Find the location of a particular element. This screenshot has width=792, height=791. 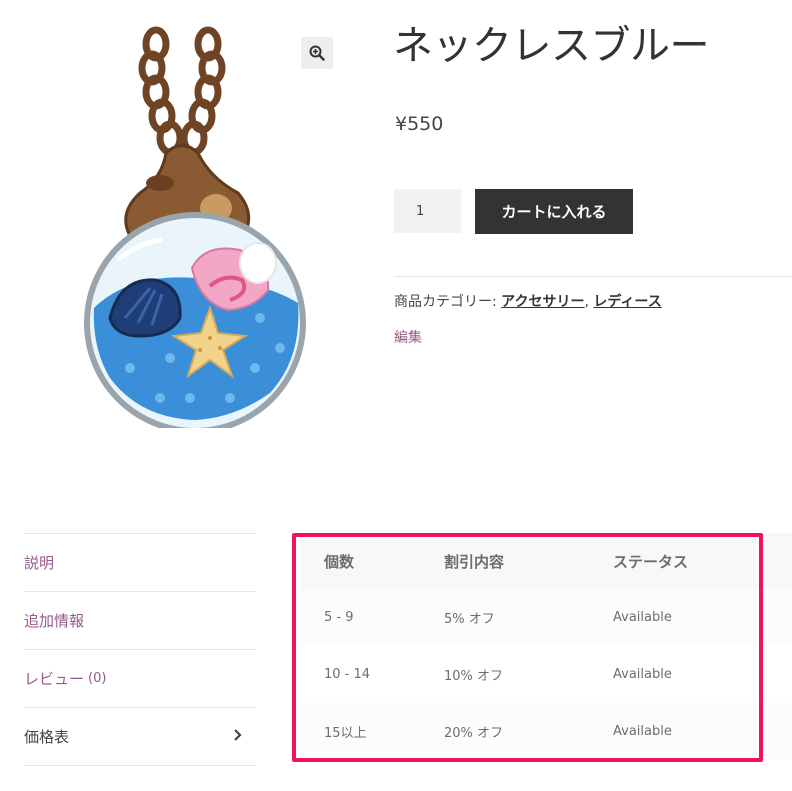

tab-price-table: 価格表 is located at coordinates (140, 736).